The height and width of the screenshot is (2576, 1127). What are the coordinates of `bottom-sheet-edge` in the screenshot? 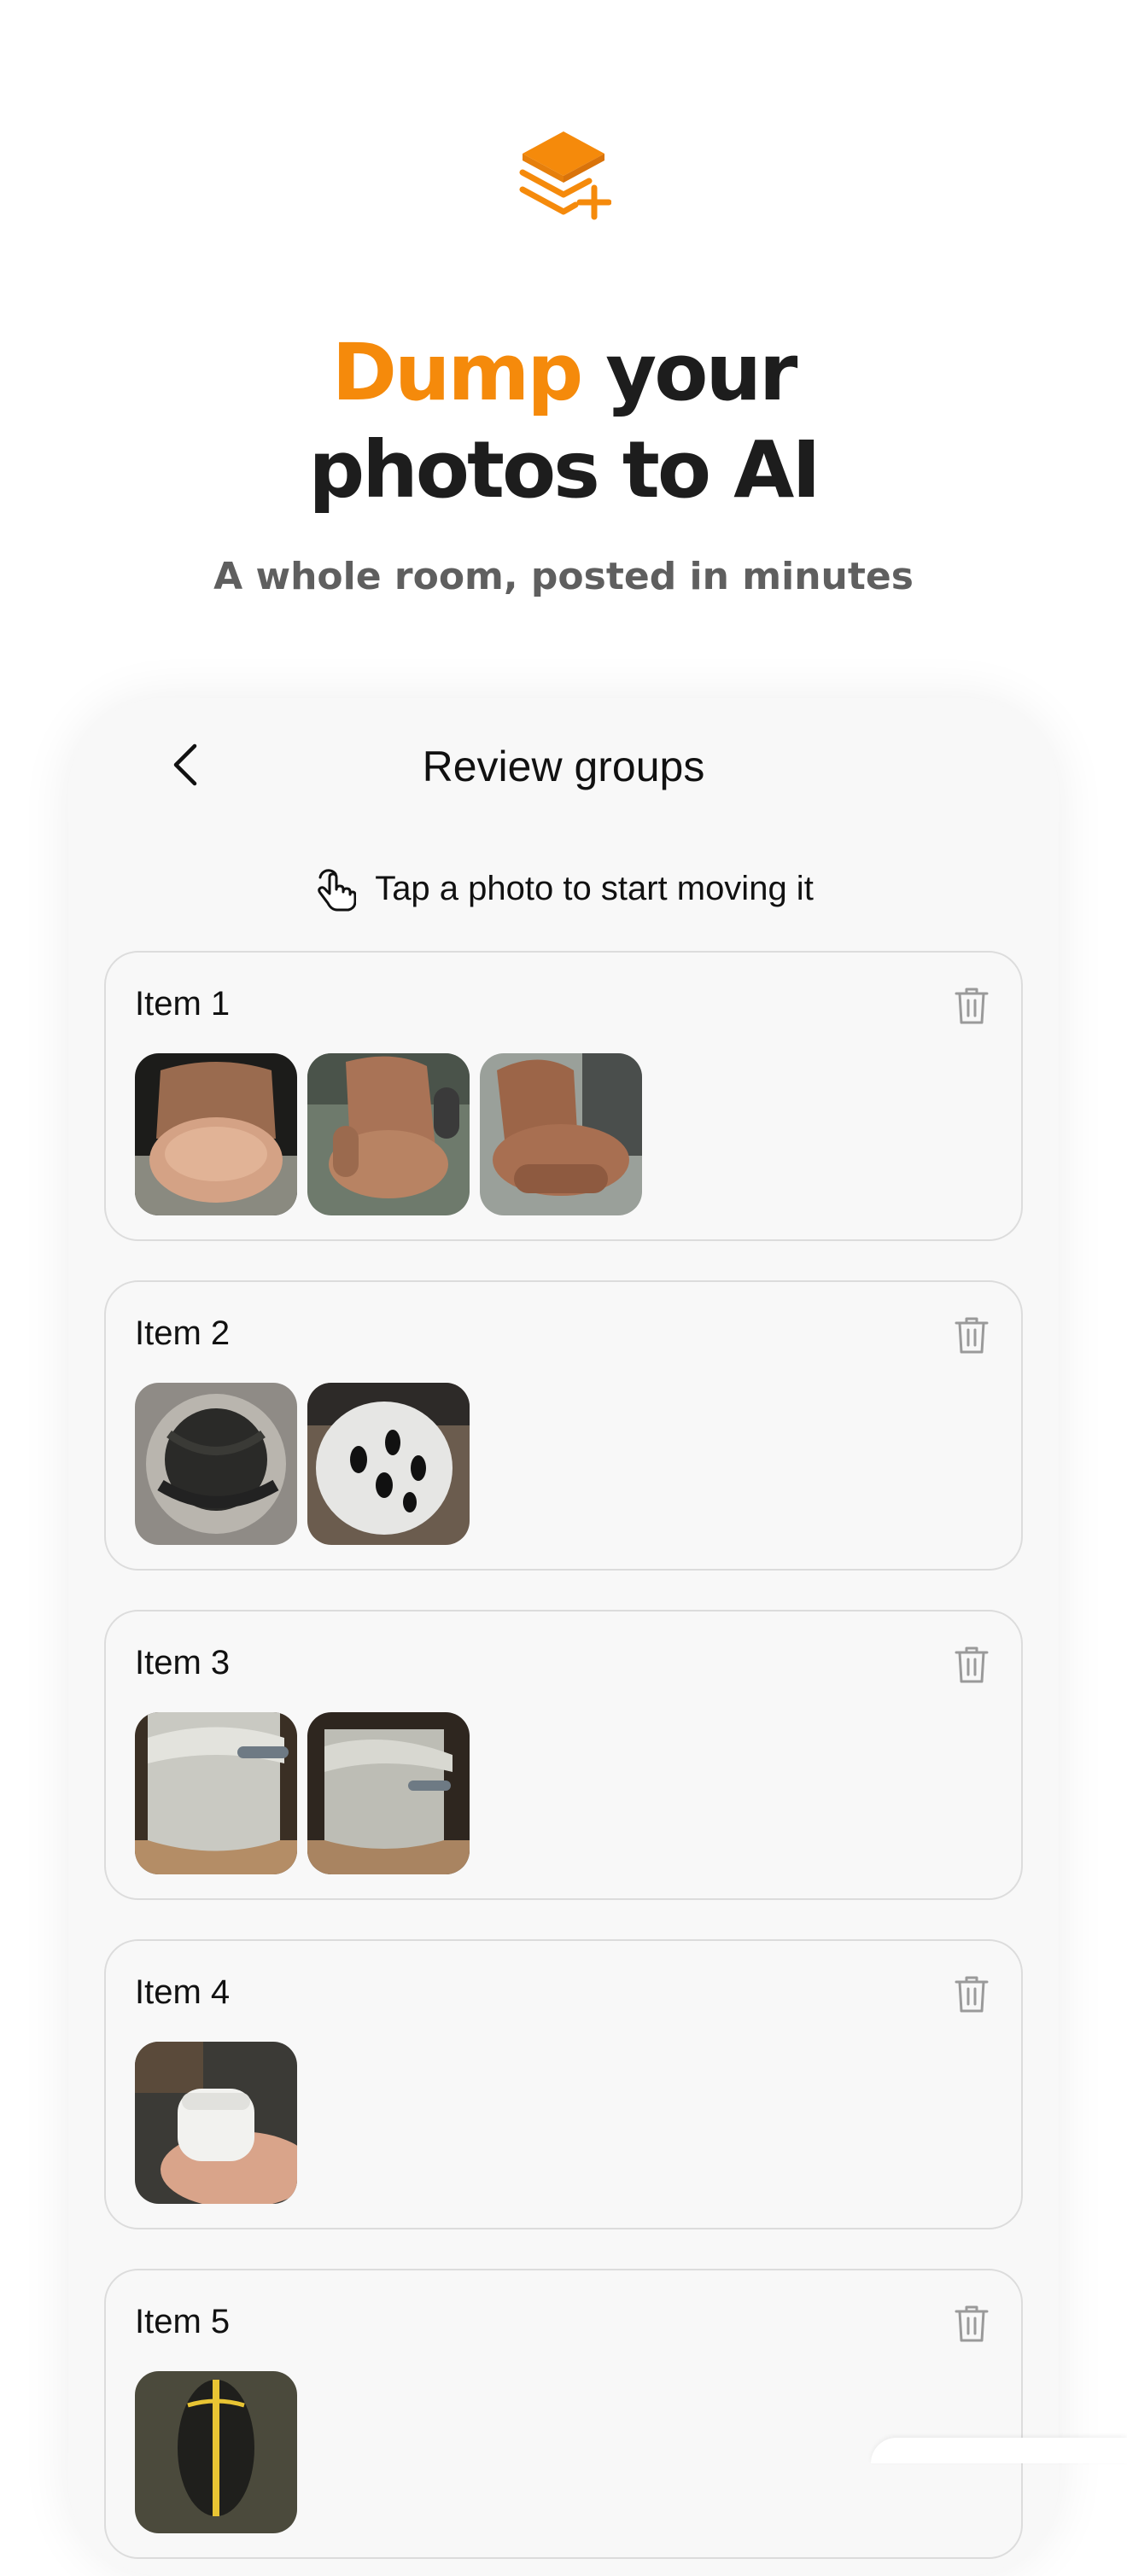 It's located at (999, 2450).